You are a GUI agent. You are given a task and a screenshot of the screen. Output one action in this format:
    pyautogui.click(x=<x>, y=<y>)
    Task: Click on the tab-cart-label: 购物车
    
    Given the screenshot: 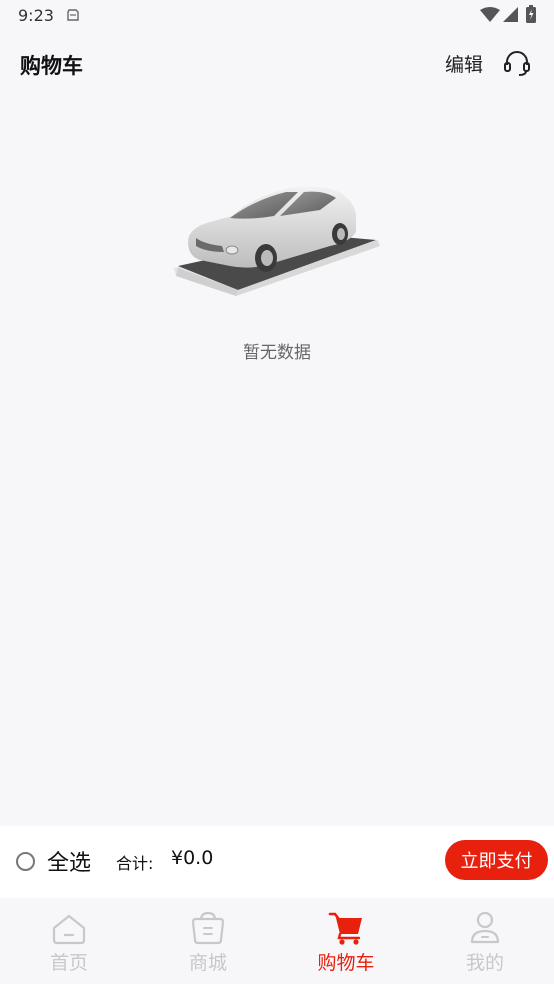 What is the action you would take?
    pyautogui.click(x=346, y=963)
    